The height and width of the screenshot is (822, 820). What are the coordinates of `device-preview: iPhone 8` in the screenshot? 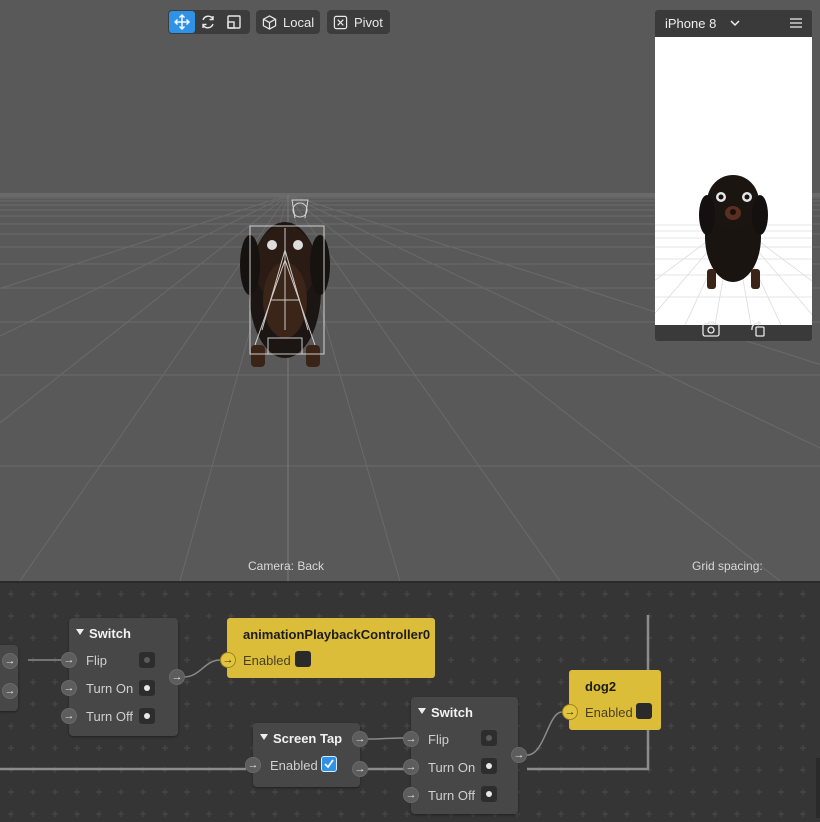 It's located at (733, 175).